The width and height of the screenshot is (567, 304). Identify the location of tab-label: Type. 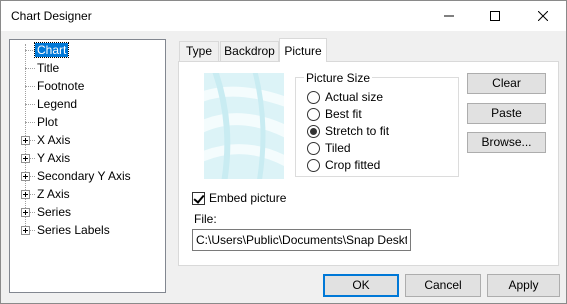
(198, 51).